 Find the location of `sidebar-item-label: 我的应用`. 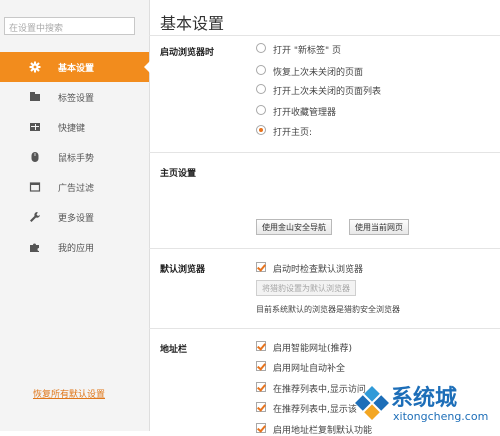

sidebar-item-label: 我的应用 is located at coordinates (76, 249).